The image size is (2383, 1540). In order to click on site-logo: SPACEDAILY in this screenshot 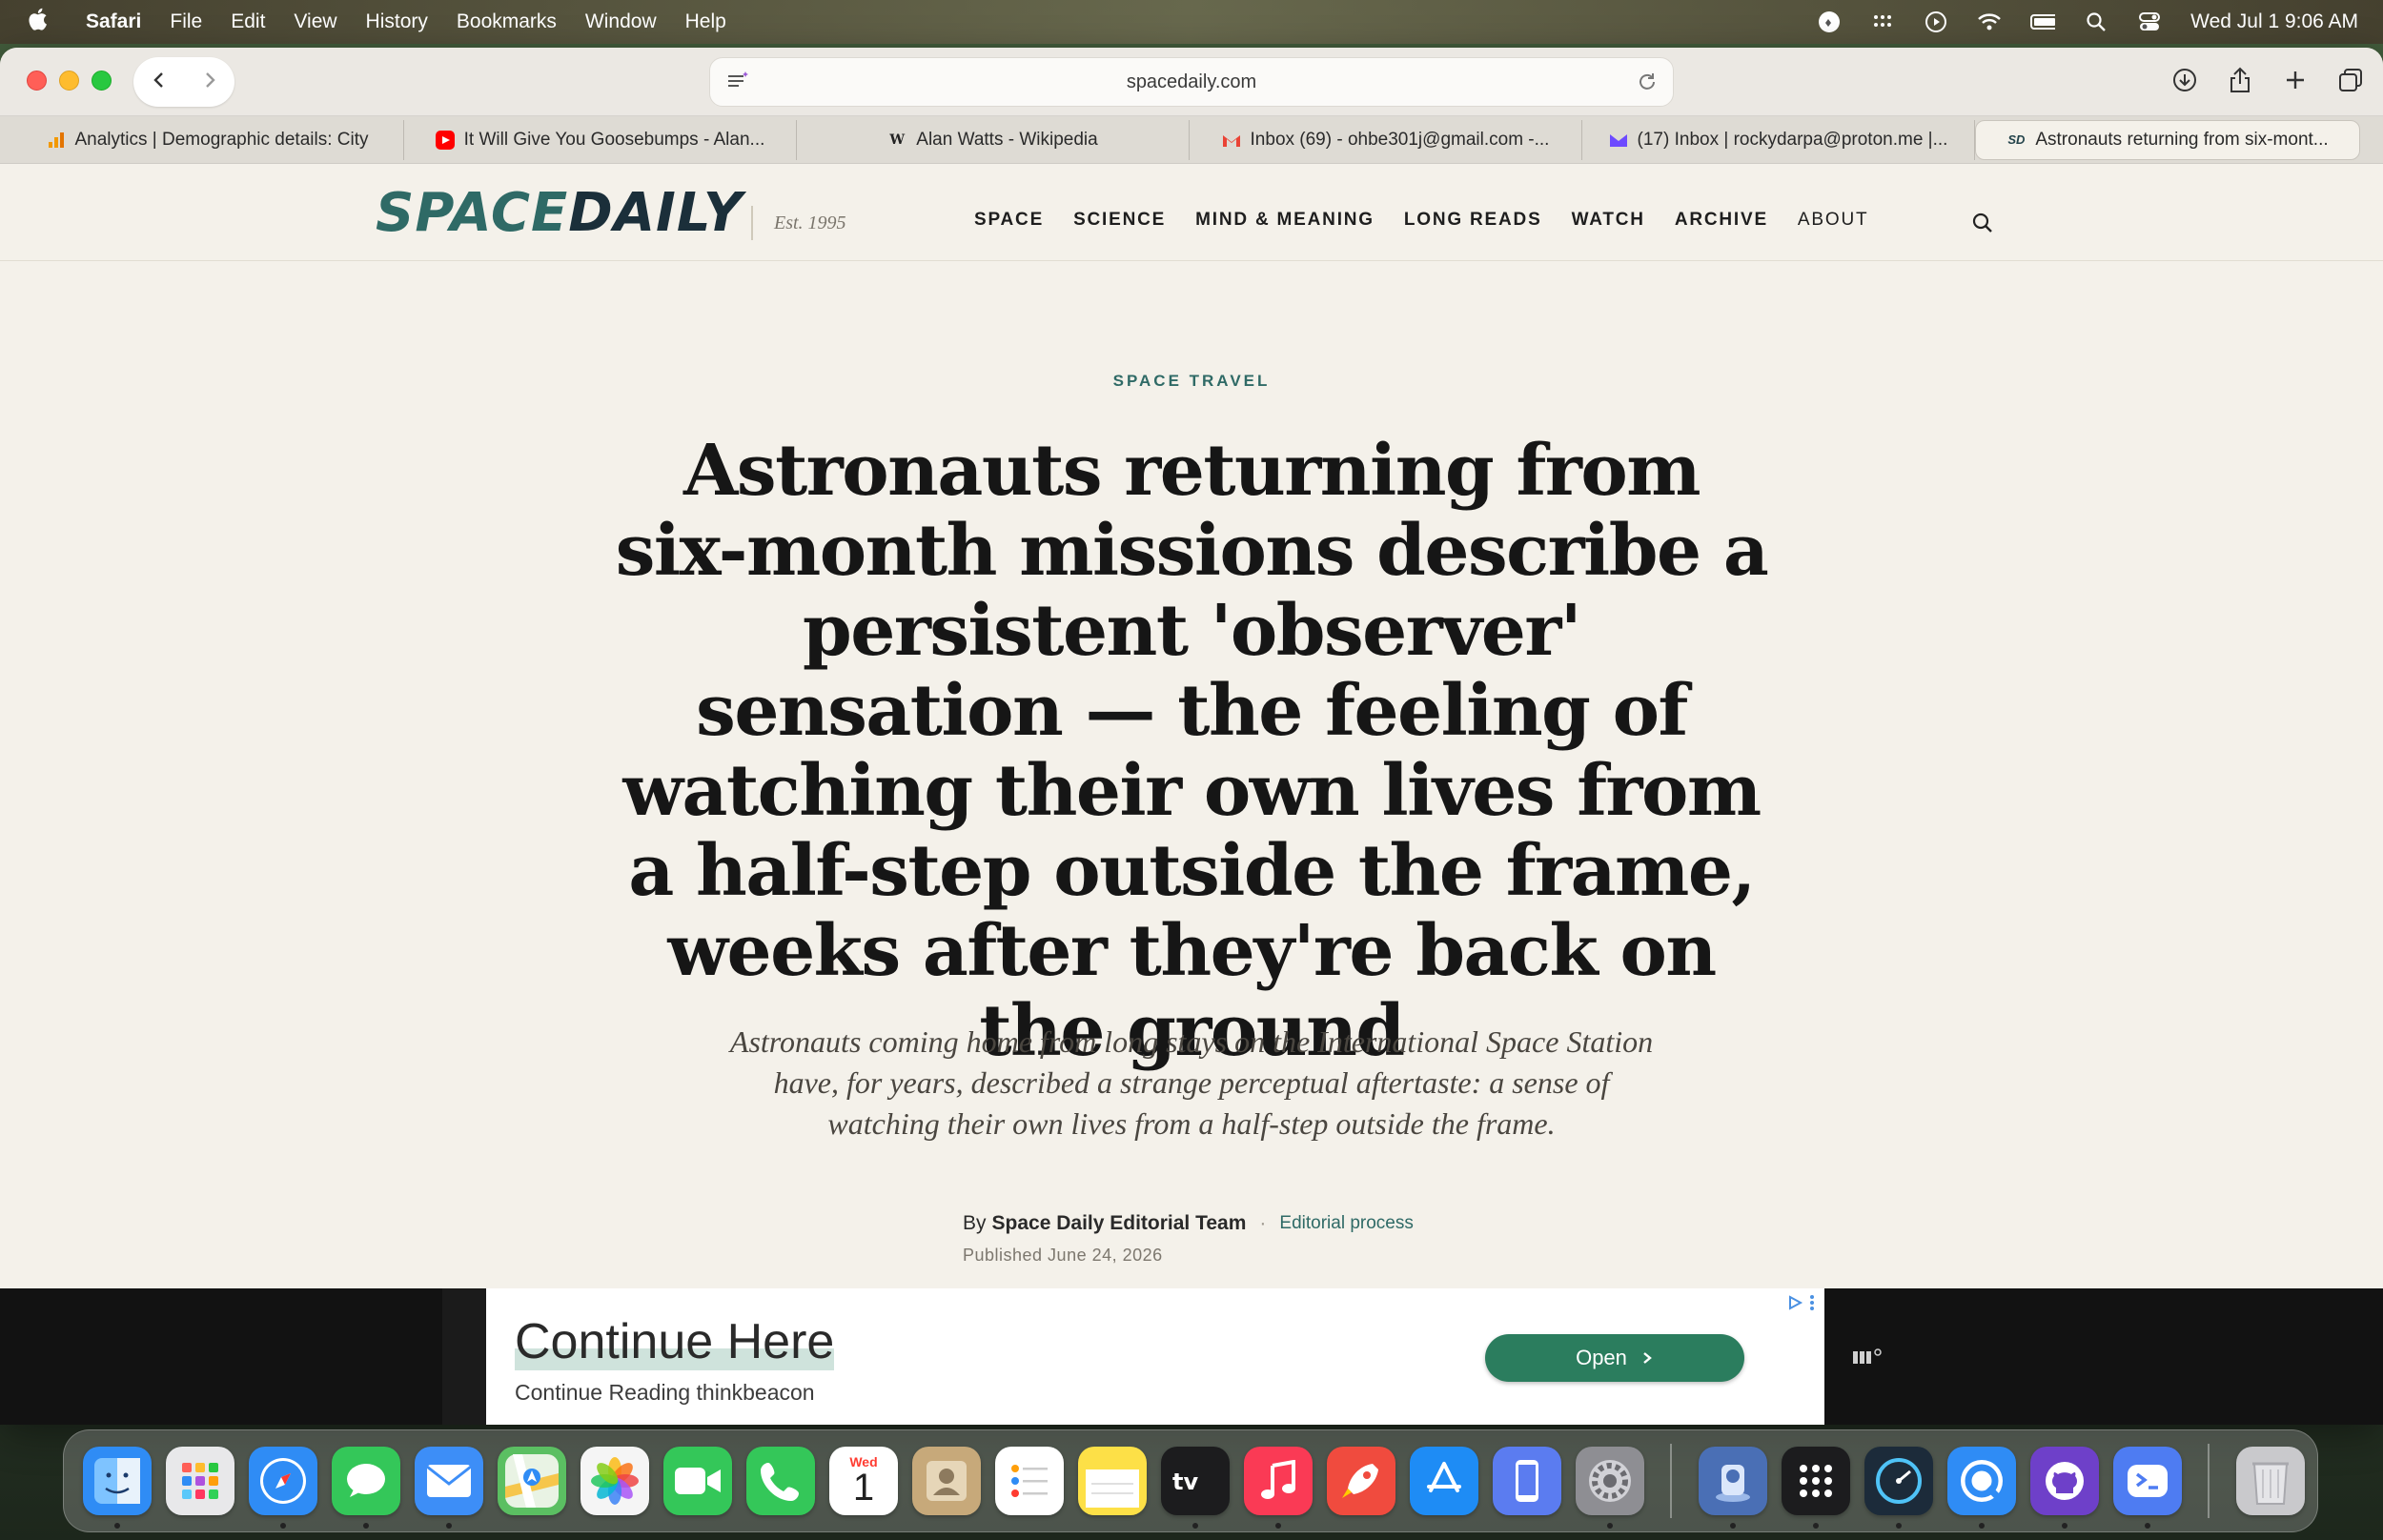, I will do `click(560, 213)`.